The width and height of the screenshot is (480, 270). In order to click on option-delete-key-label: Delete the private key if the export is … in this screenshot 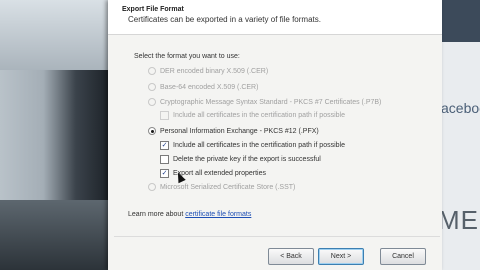, I will do `click(247, 159)`.